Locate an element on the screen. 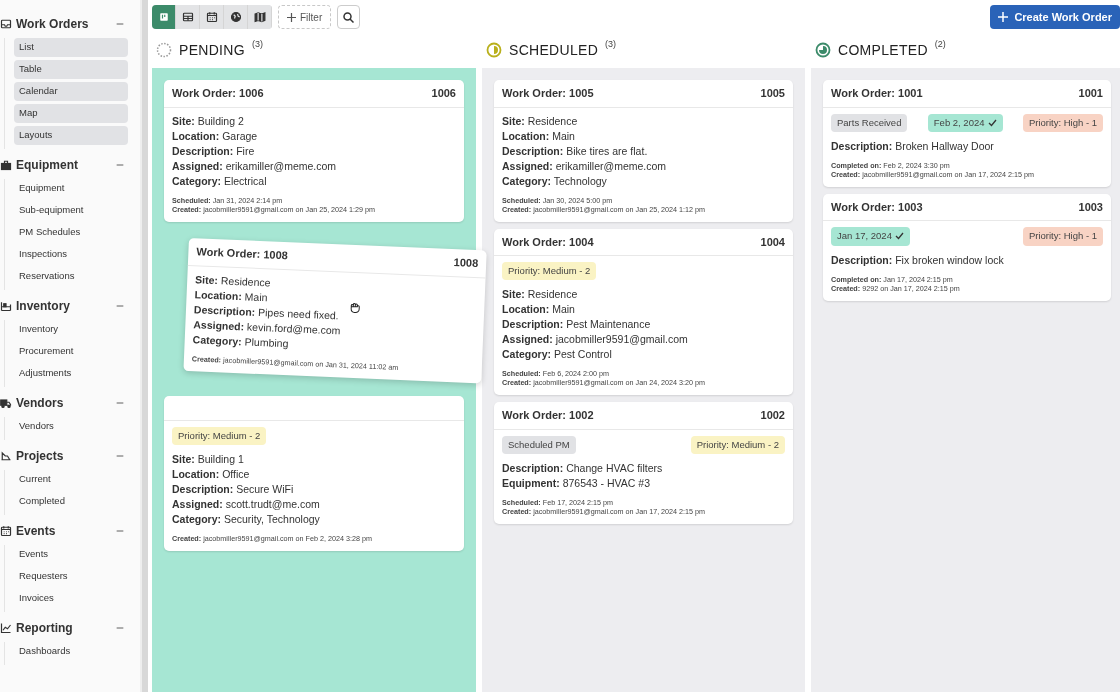 The height and width of the screenshot is (692, 1120). card-field: Description: Fix broken window lock is located at coordinates (917, 260).